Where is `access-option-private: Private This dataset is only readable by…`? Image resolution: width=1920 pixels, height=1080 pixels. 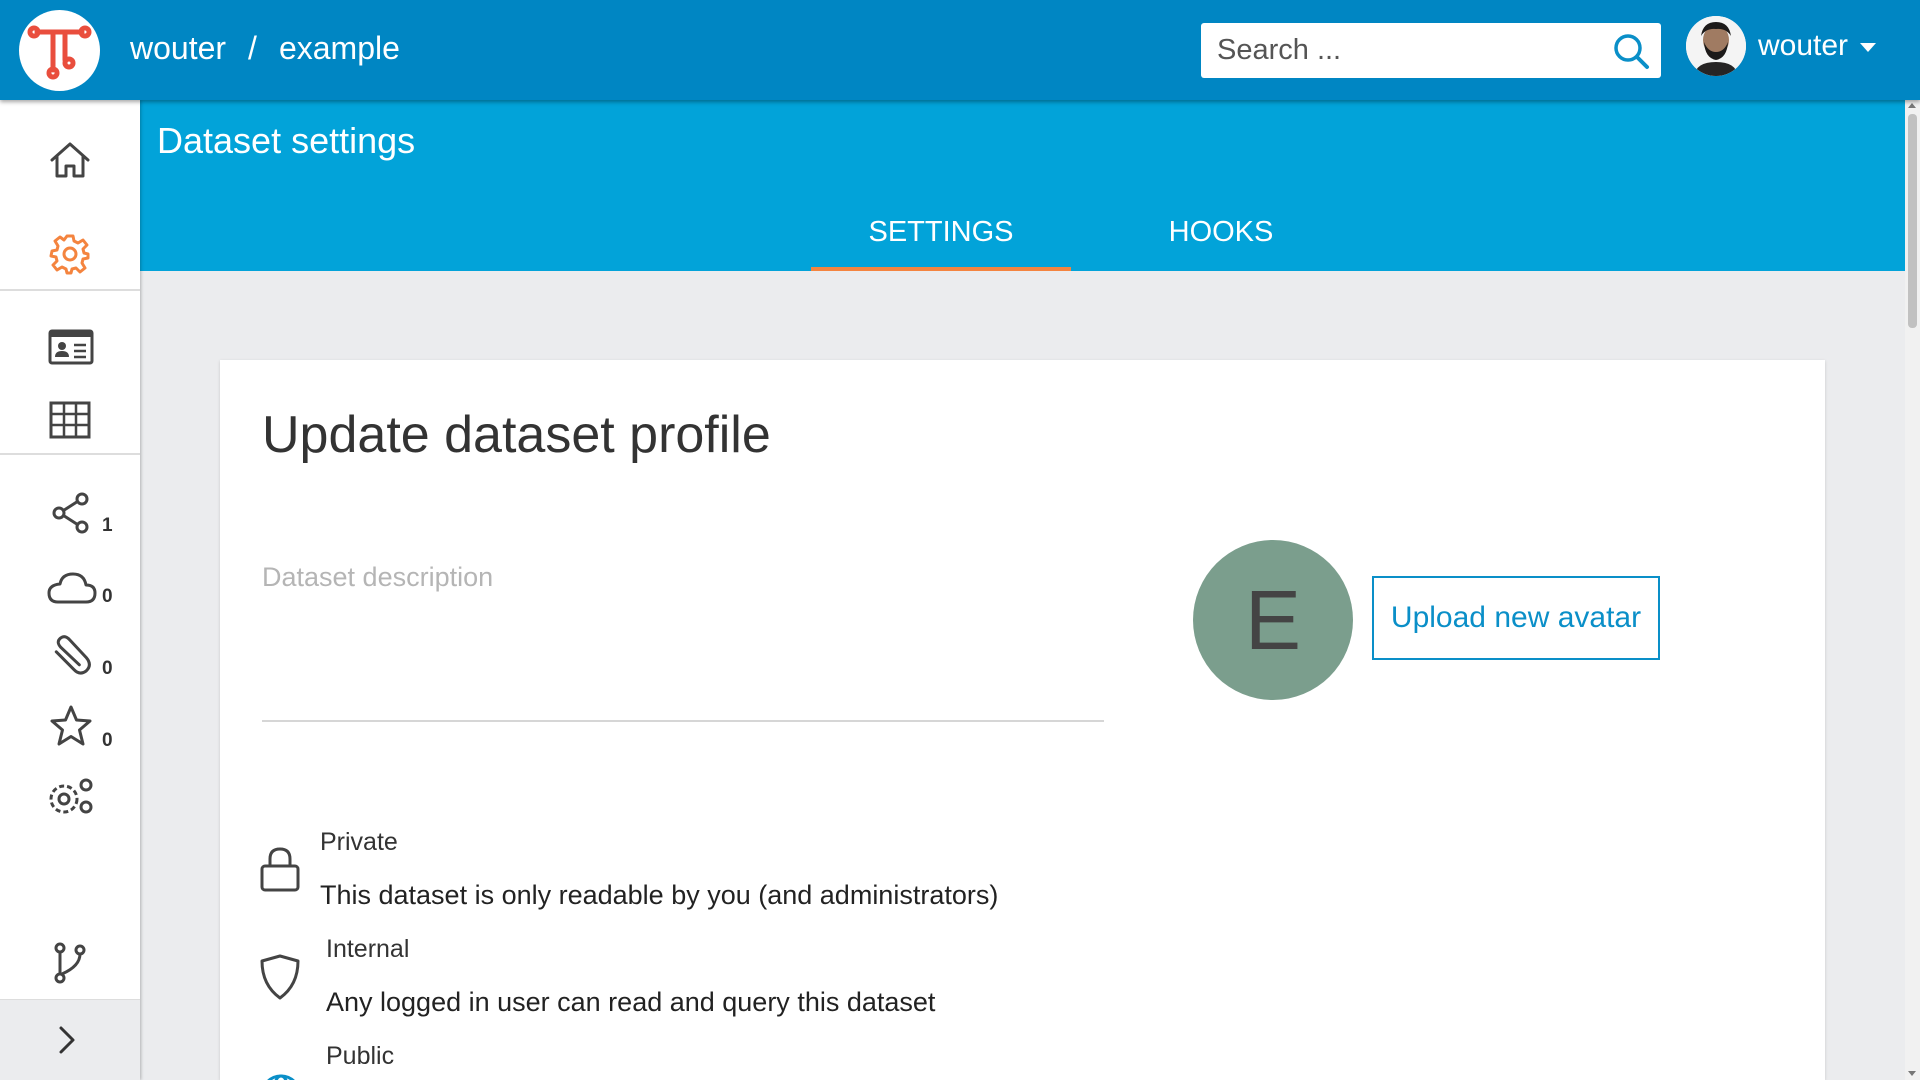
access-option-private: Private This dataset is only readable by… is located at coordinates (708, 878).